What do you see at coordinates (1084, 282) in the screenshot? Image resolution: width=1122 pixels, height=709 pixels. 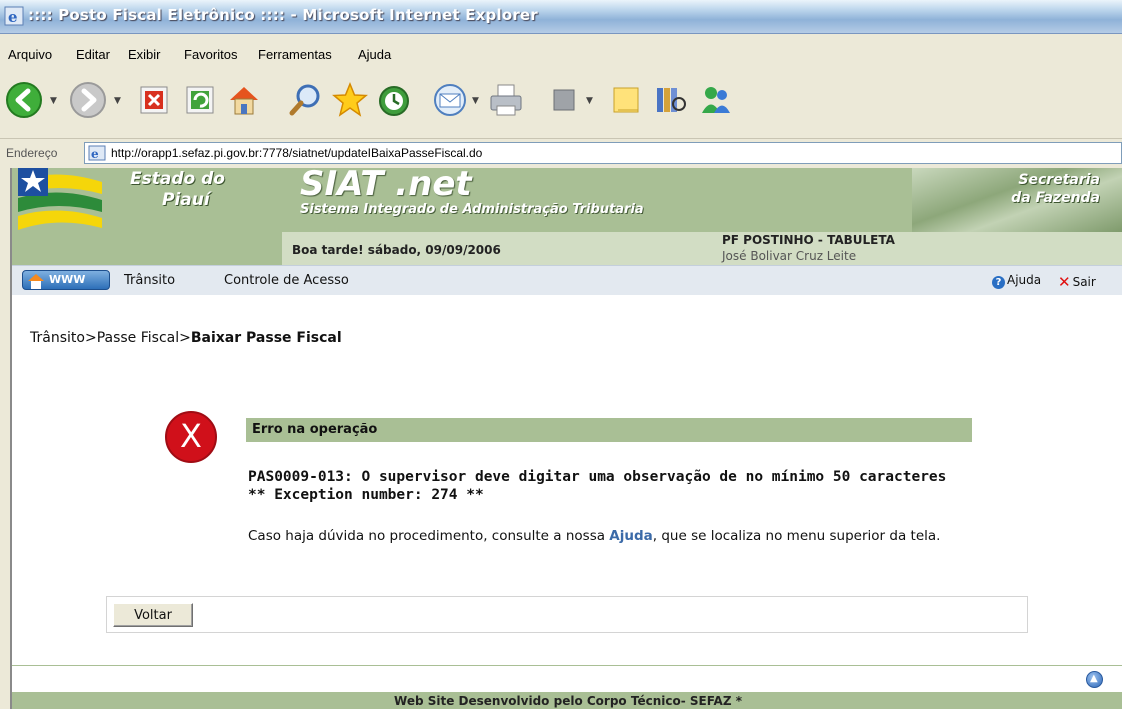 I see `exit-label: Sair` at bounding box center [1084, 282].